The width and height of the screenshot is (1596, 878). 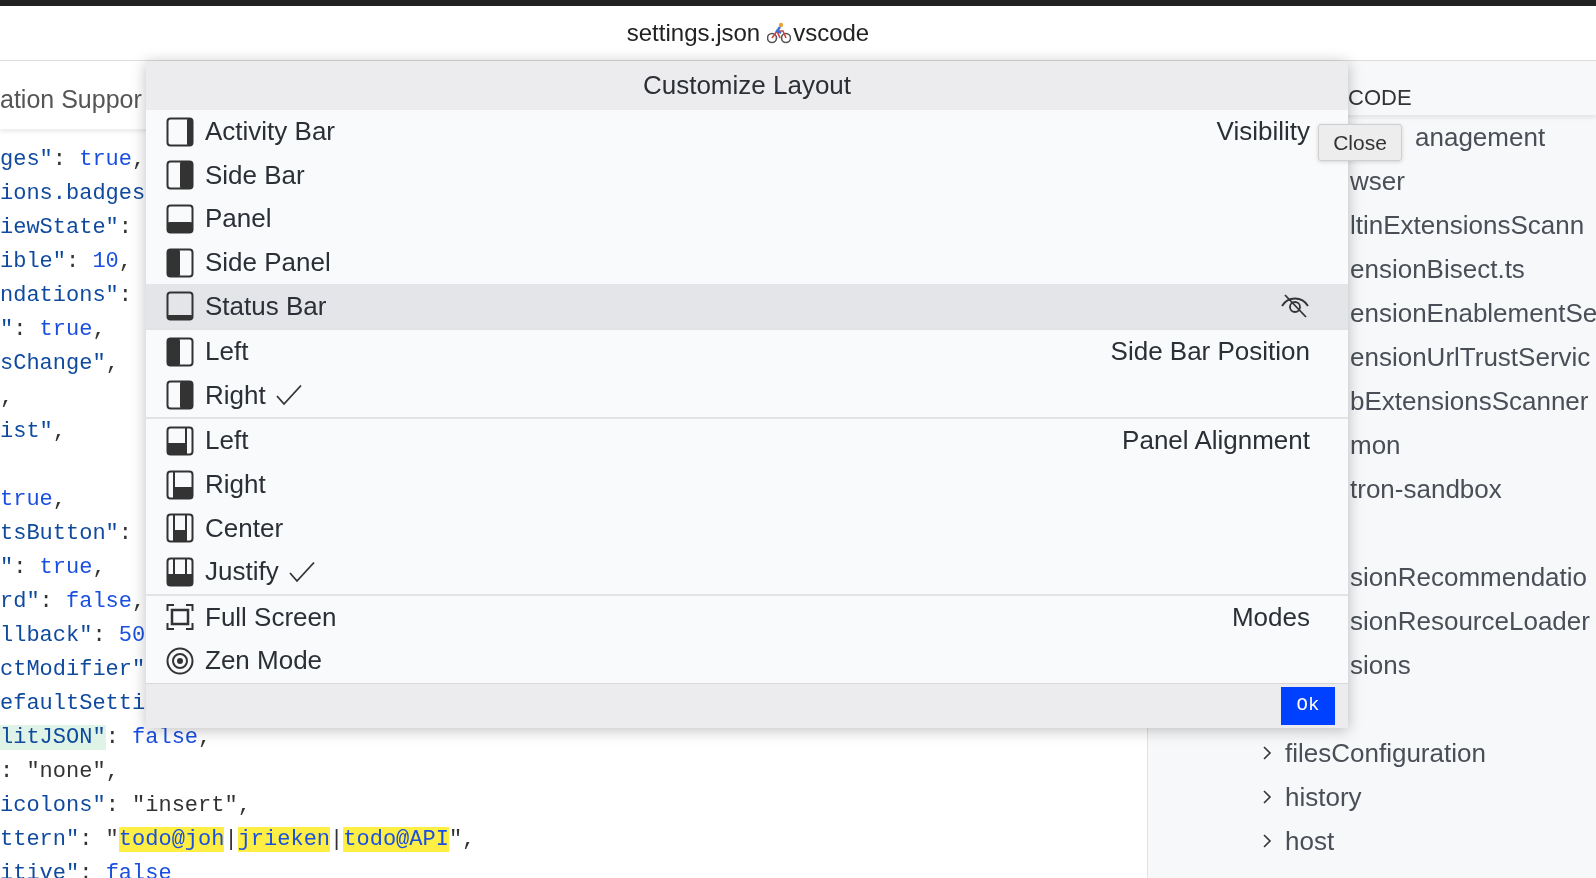 What do you see at coordinates (73, 602) in the screenshot?
I see `code-line: rd": false,` at bounding box center [73, 602].